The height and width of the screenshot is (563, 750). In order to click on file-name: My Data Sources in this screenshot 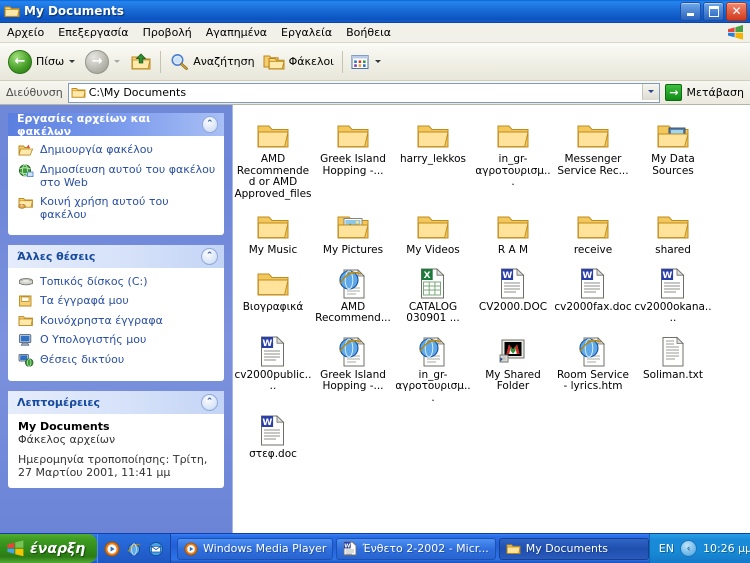, I will do `click(673, 165)`.